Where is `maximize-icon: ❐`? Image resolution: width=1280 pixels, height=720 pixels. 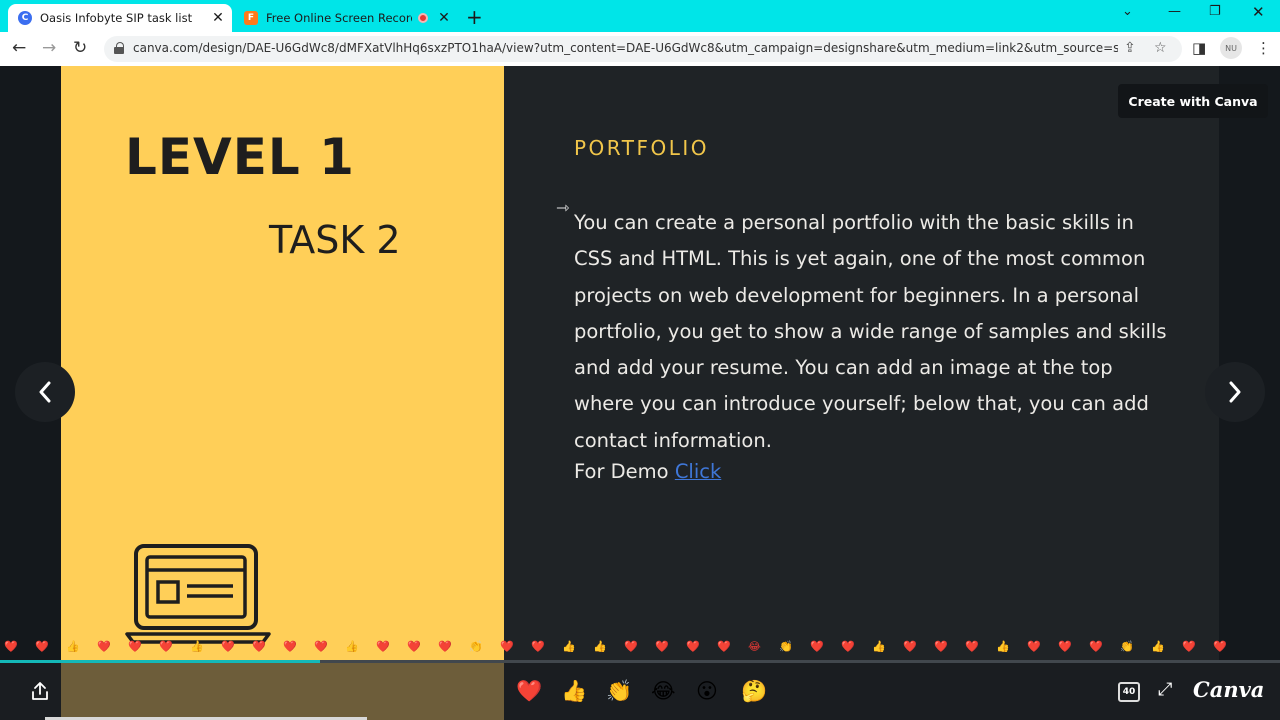 maximize-icon: ❐ is located at coordinates (1215, 11).